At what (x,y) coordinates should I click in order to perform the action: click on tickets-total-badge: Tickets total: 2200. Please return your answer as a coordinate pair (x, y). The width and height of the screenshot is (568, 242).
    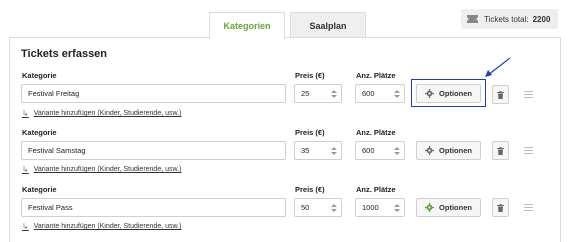
    Looking at the image, I should click on (509, 19).